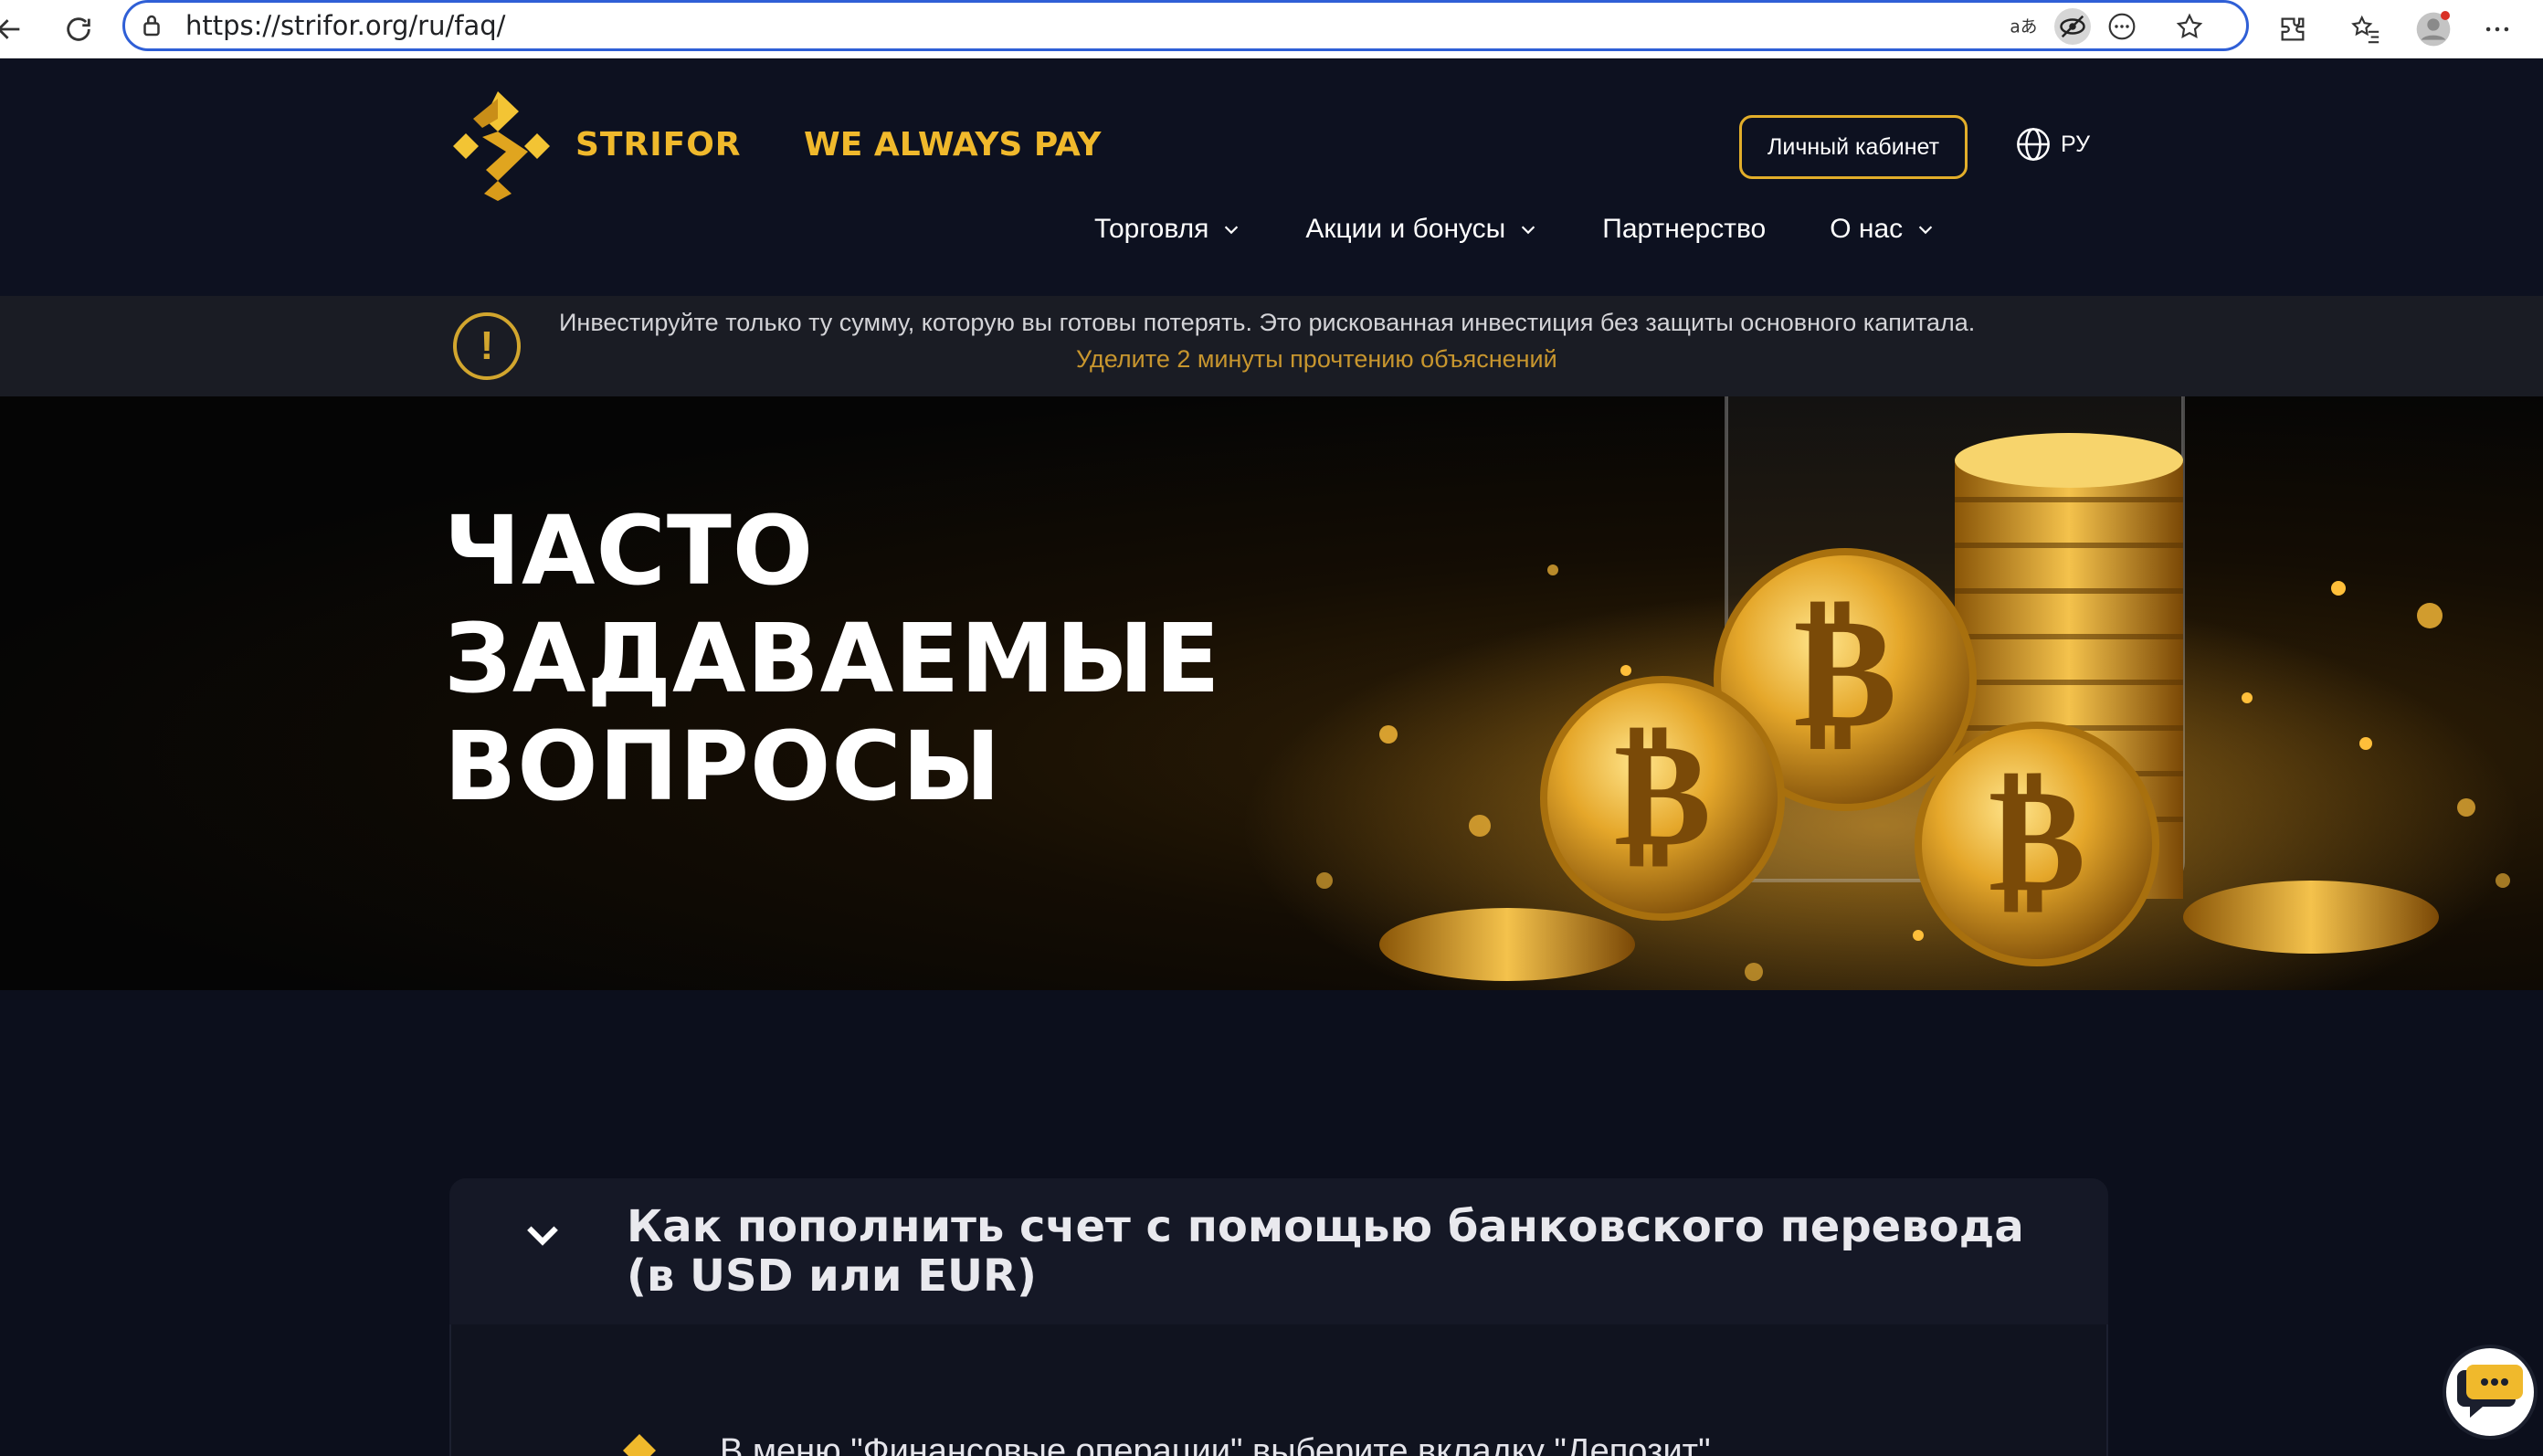 Image resolution: width=2543 pixels, height=1456 pixels. What do you see at coordinates (1867, 229) in the screenshot?
I see `nav-item-label: О нас` at bounding box center [1867, 229].